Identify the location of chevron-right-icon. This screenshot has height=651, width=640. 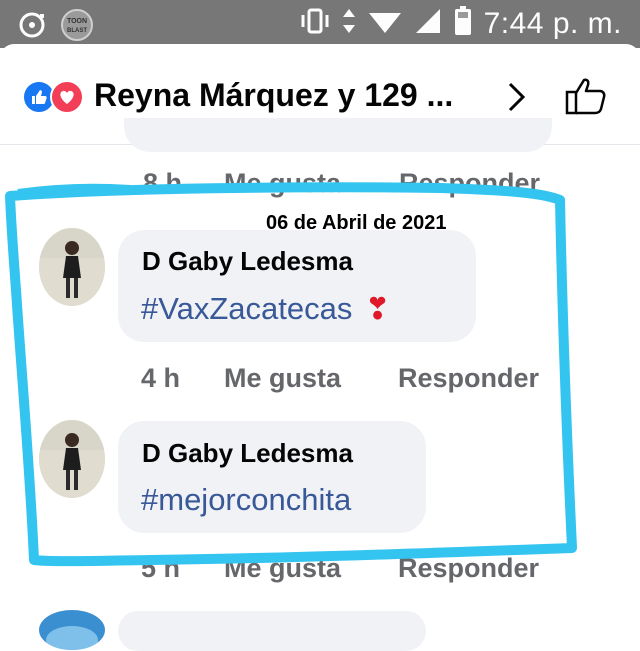
(516, 99).